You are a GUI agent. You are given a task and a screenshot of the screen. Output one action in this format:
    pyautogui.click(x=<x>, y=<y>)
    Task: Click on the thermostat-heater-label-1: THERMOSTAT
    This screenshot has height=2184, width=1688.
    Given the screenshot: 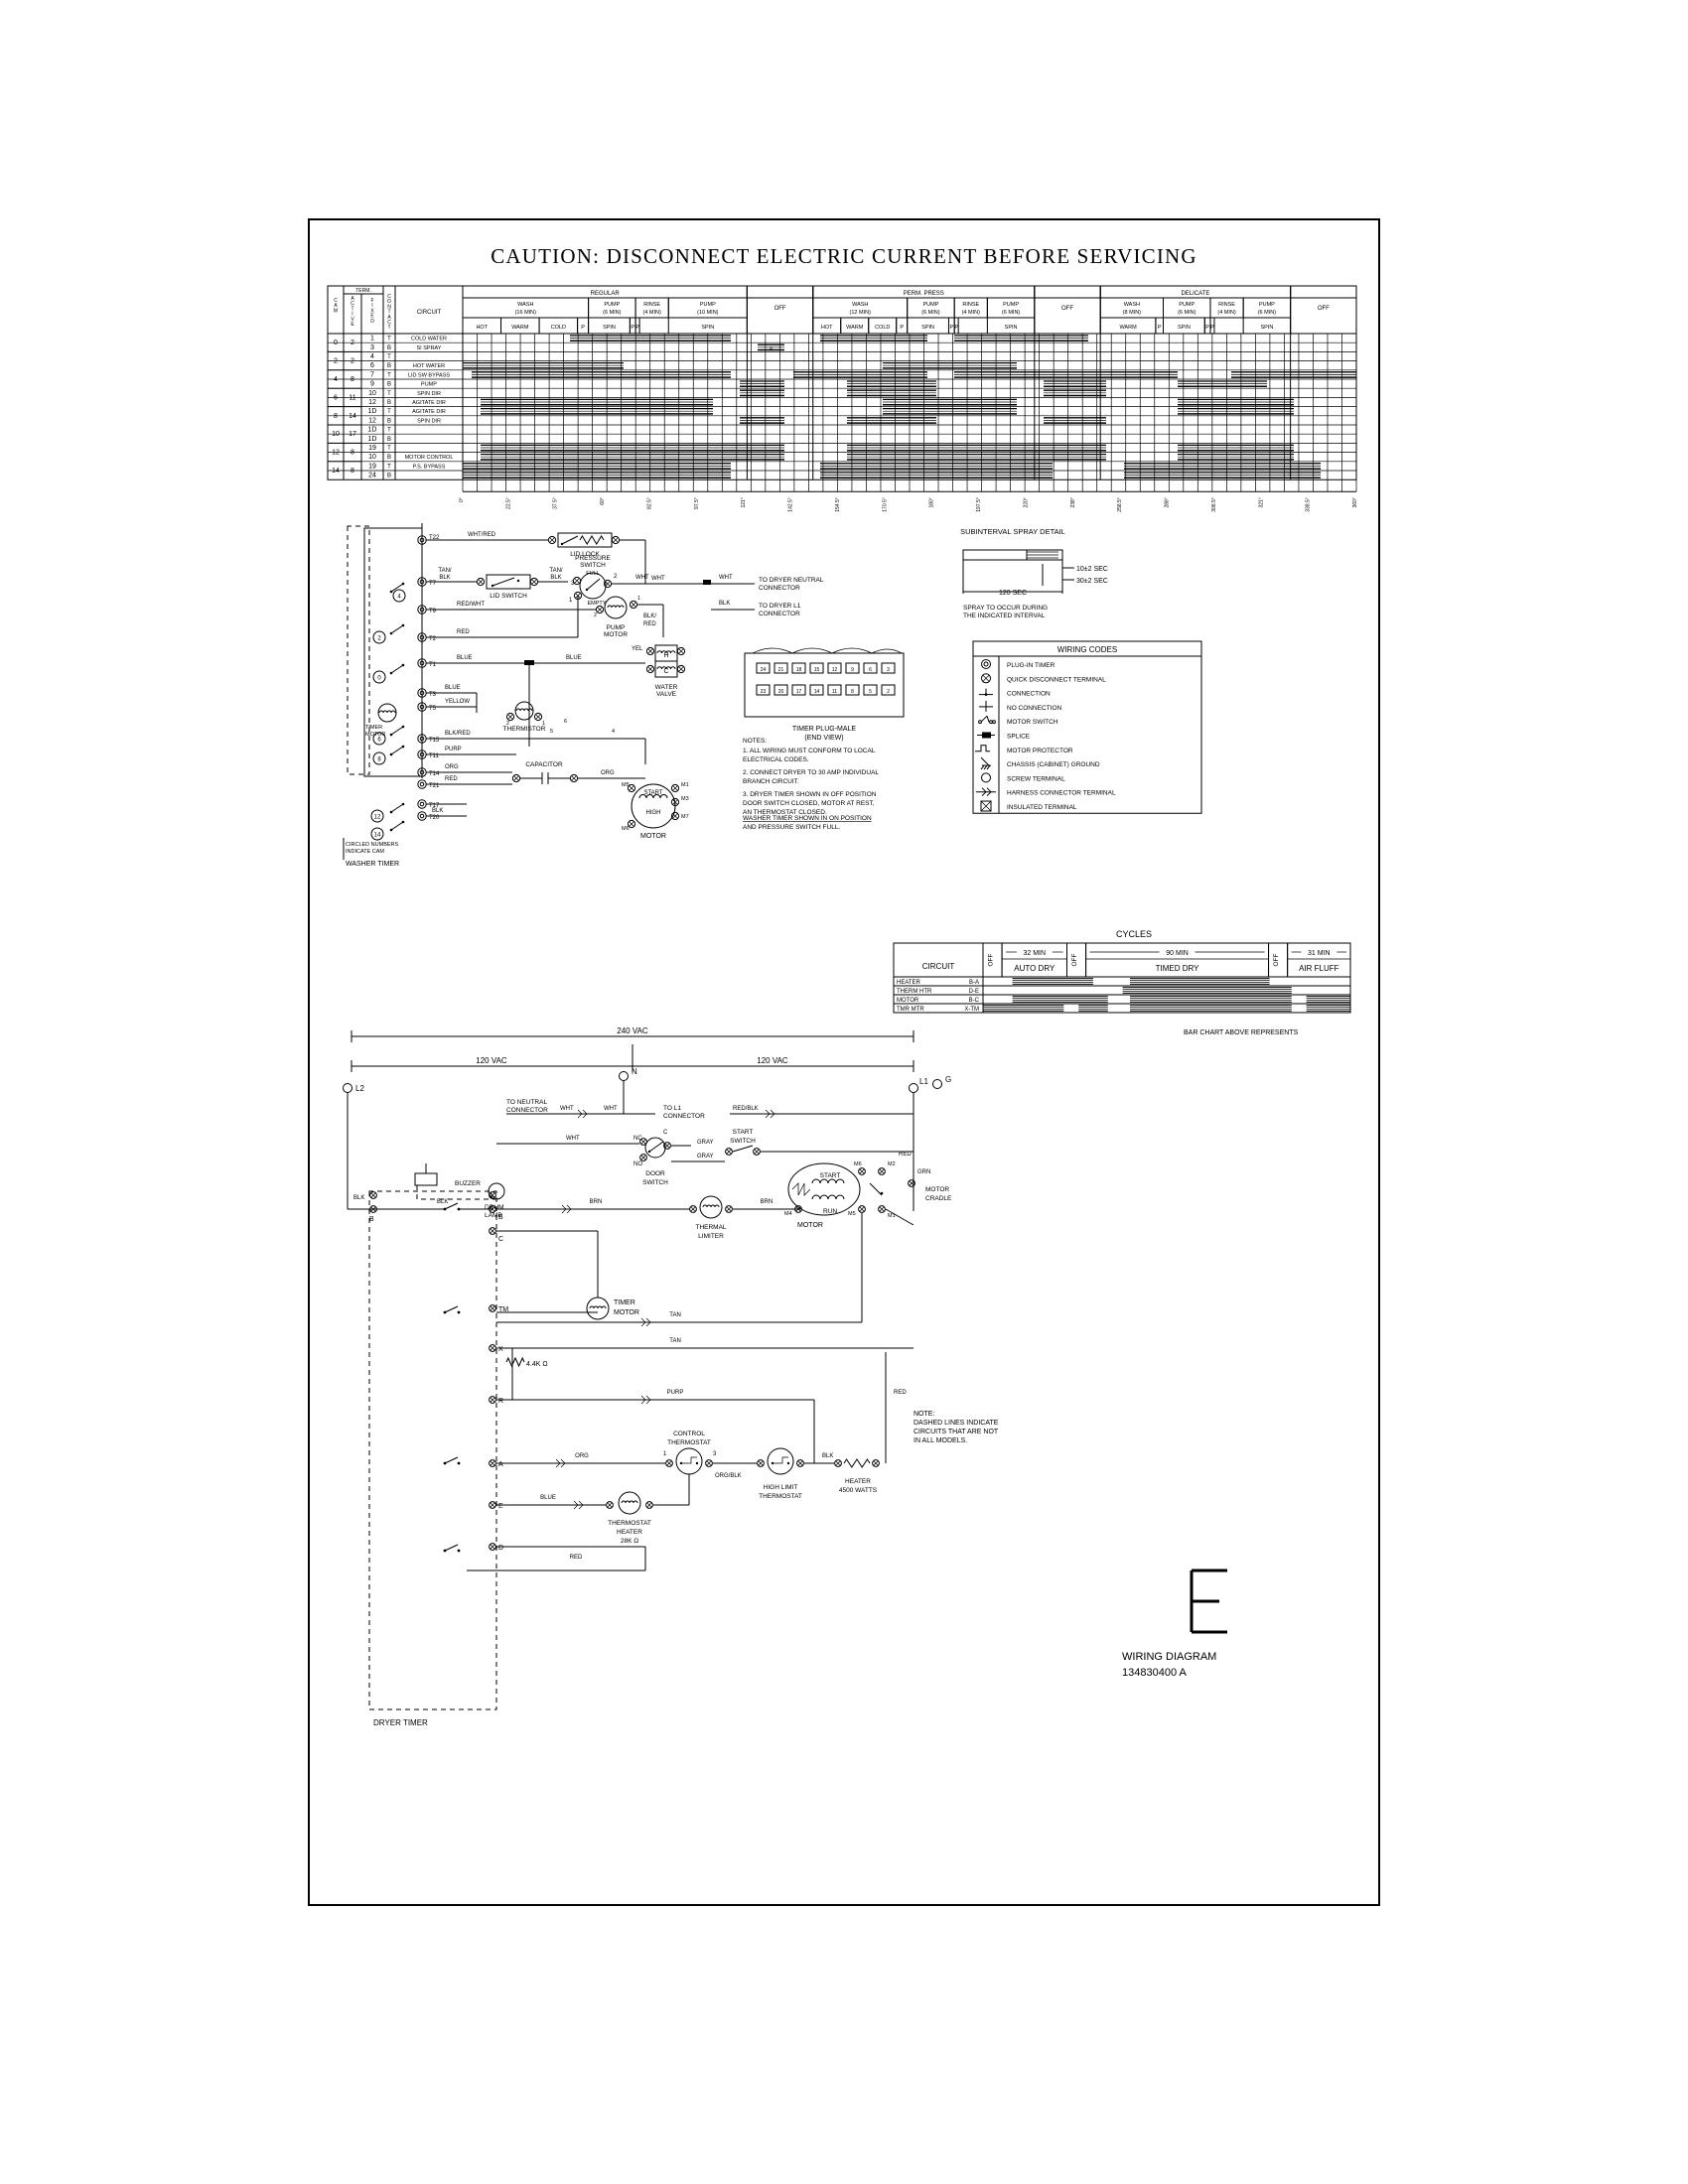 What is the action you would take?
    pyautogui.click(x=629, y=1523)
    